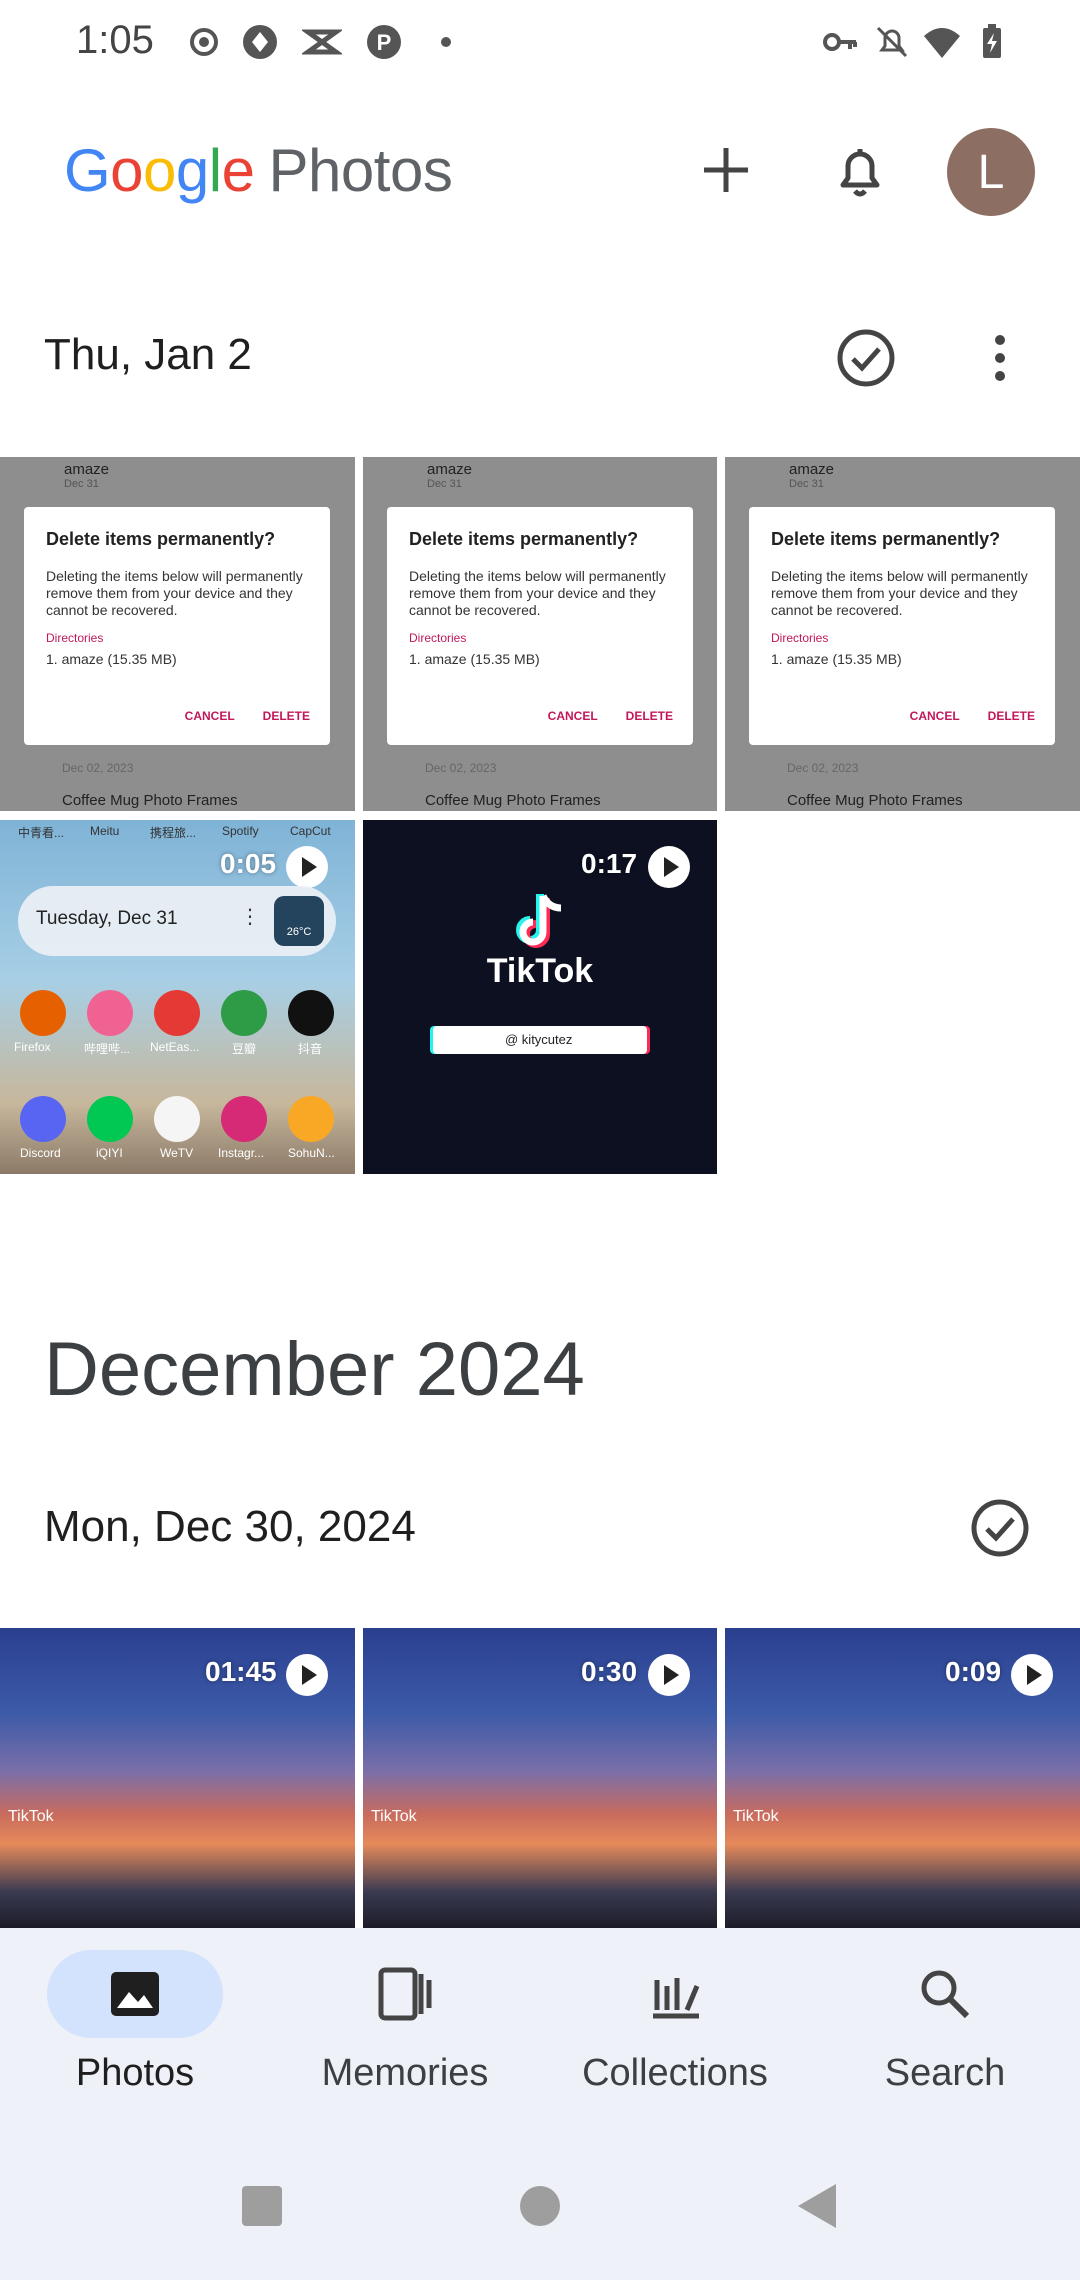  What do you see at coordinates (609, 1671) in the screenshot?
I see `video-duration: 0:30` at bounding box center [609, 1671].